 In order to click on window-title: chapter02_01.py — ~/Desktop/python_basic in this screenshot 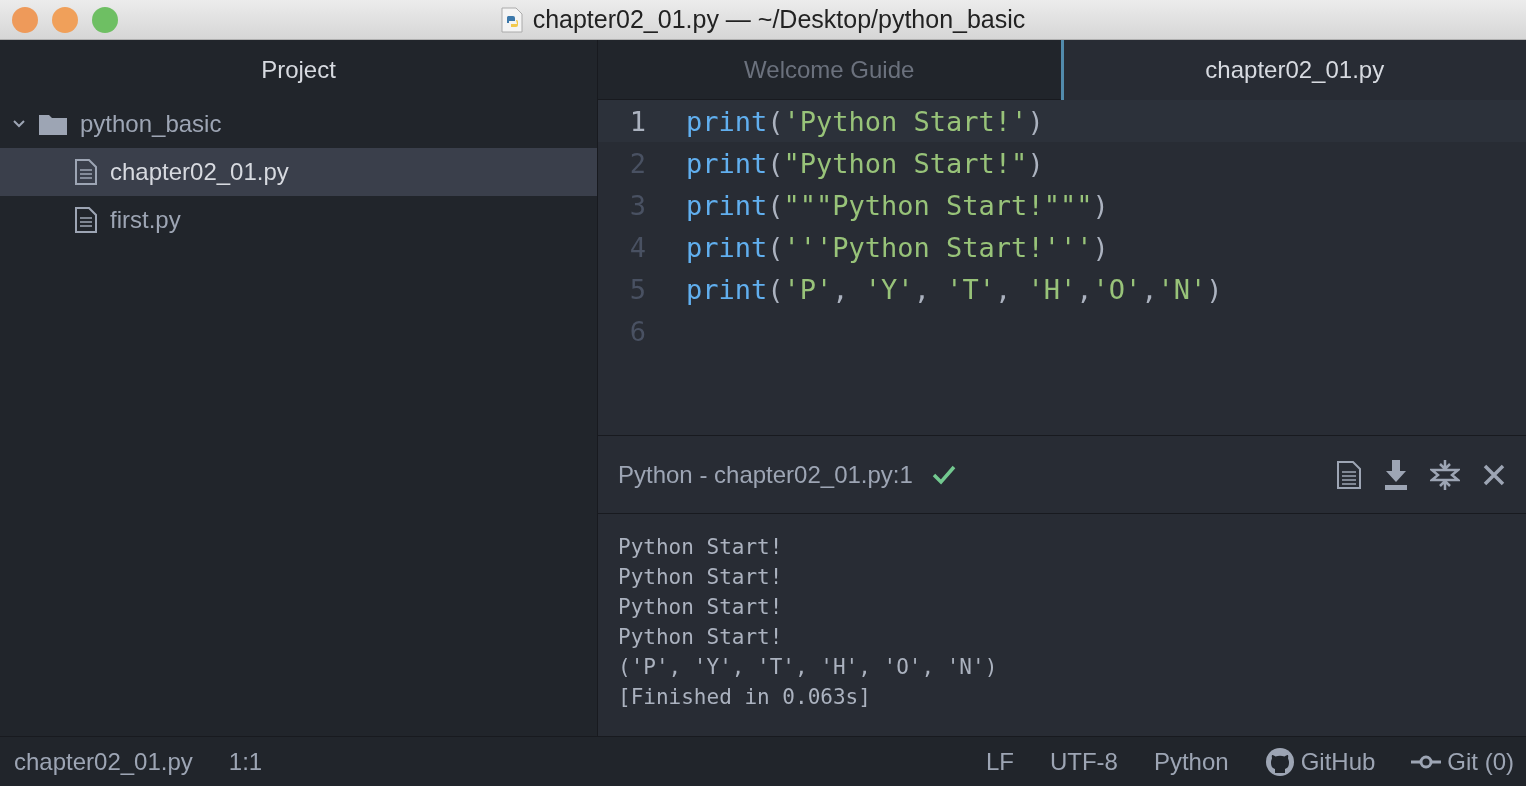, I will do `click(779, 19)`.